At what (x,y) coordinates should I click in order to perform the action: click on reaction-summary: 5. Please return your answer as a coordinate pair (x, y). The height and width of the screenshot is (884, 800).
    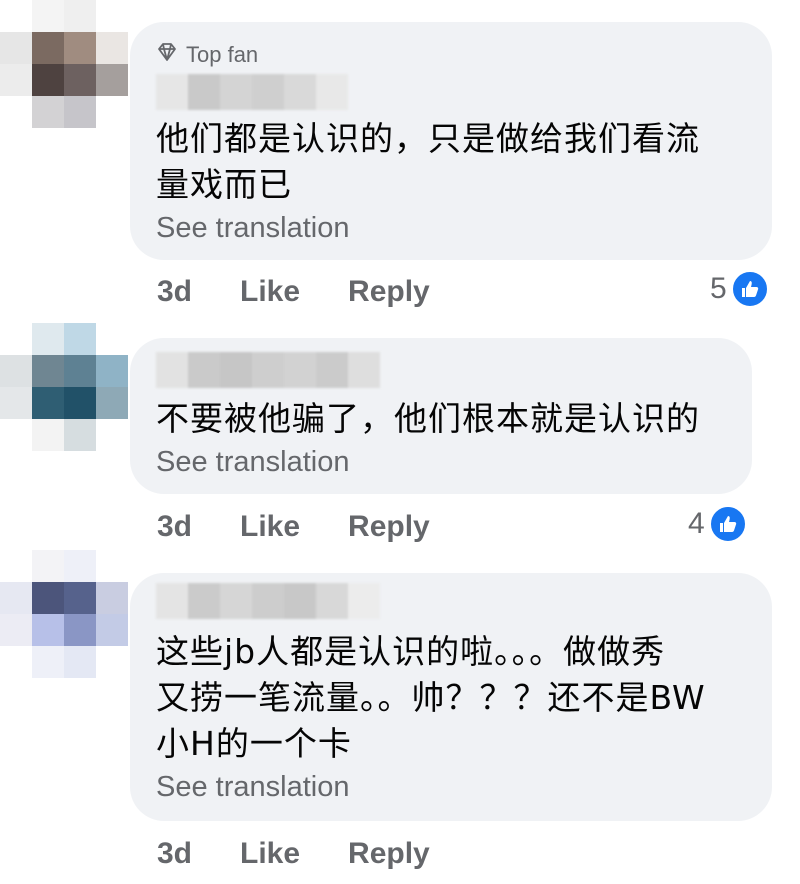
    Looking at the image, I should click on (739, 289).